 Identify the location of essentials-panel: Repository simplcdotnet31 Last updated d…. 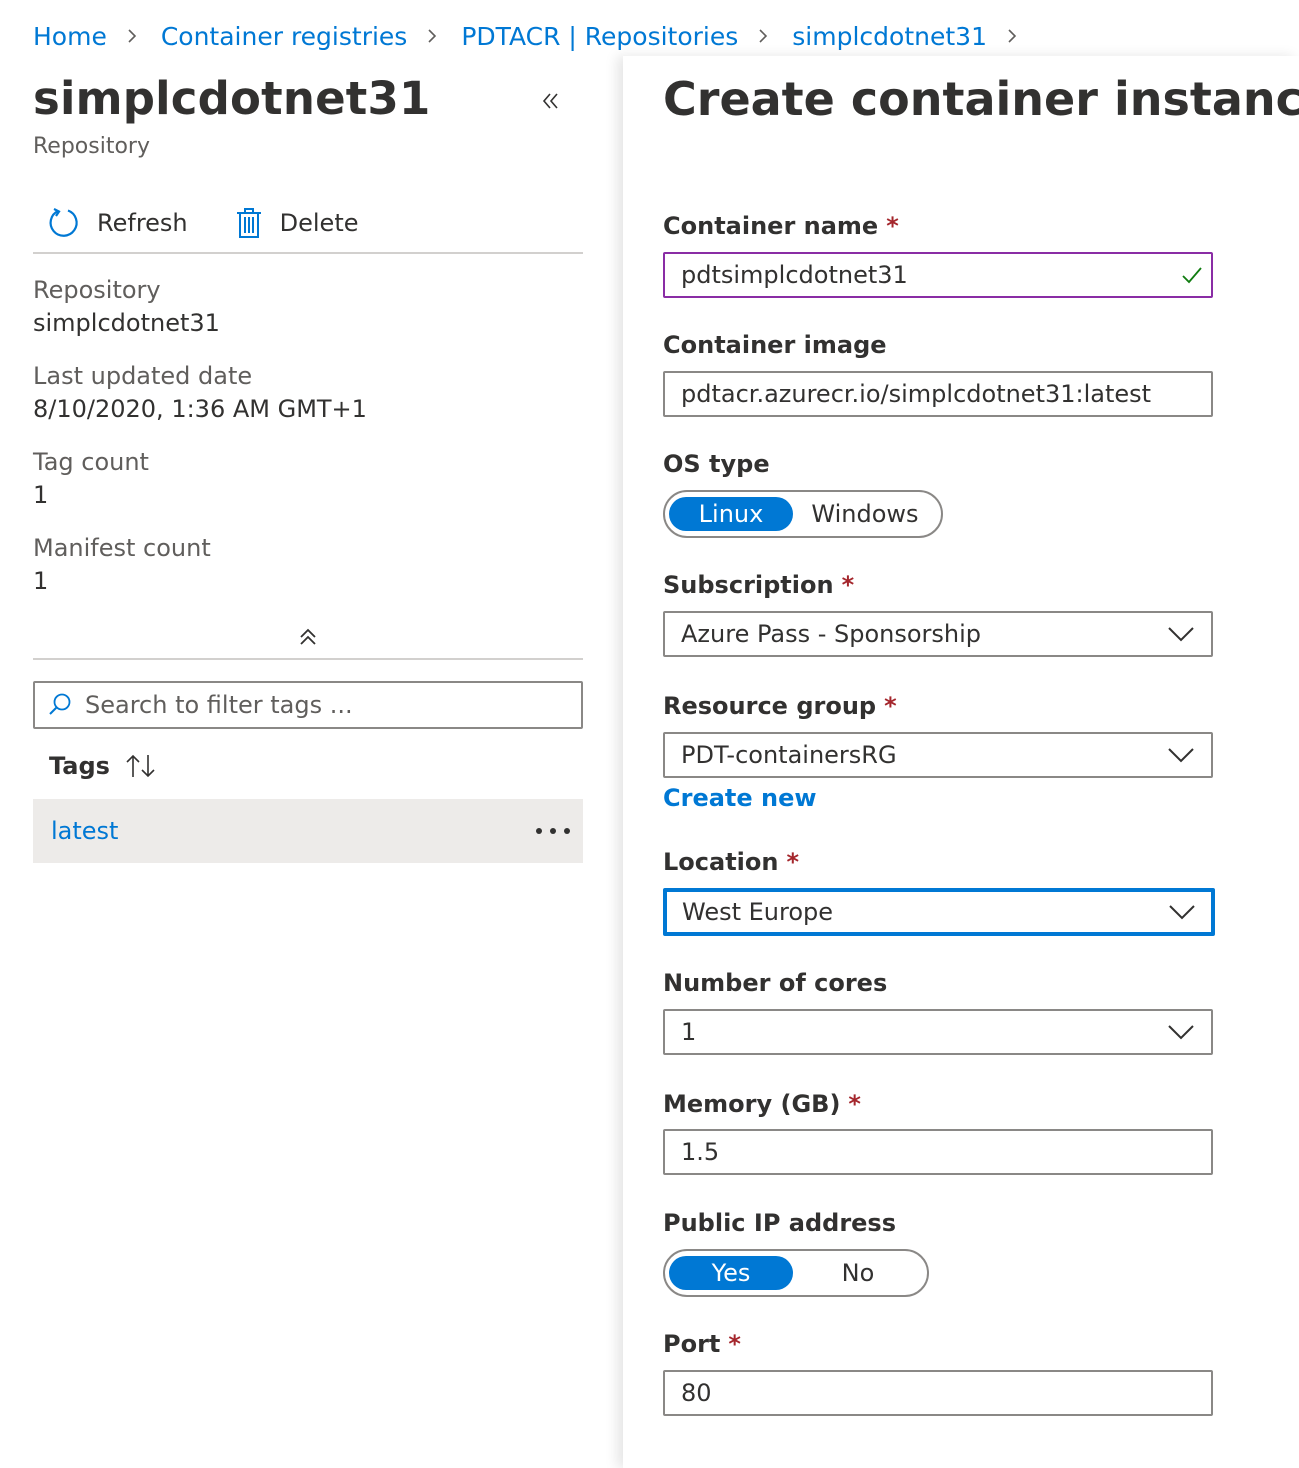
(308, 446).